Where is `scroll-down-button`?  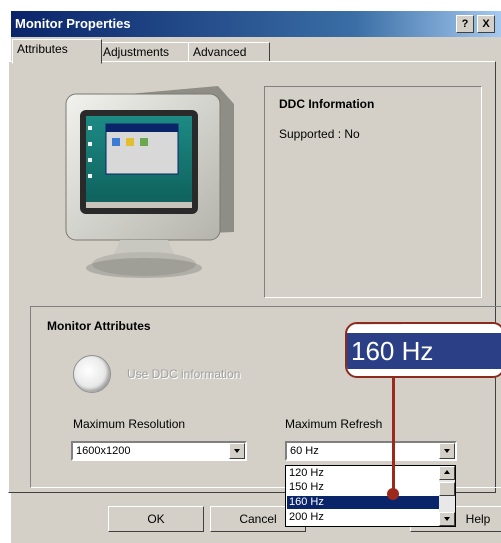
scroll-down-button is located at coordinates (447, 519).